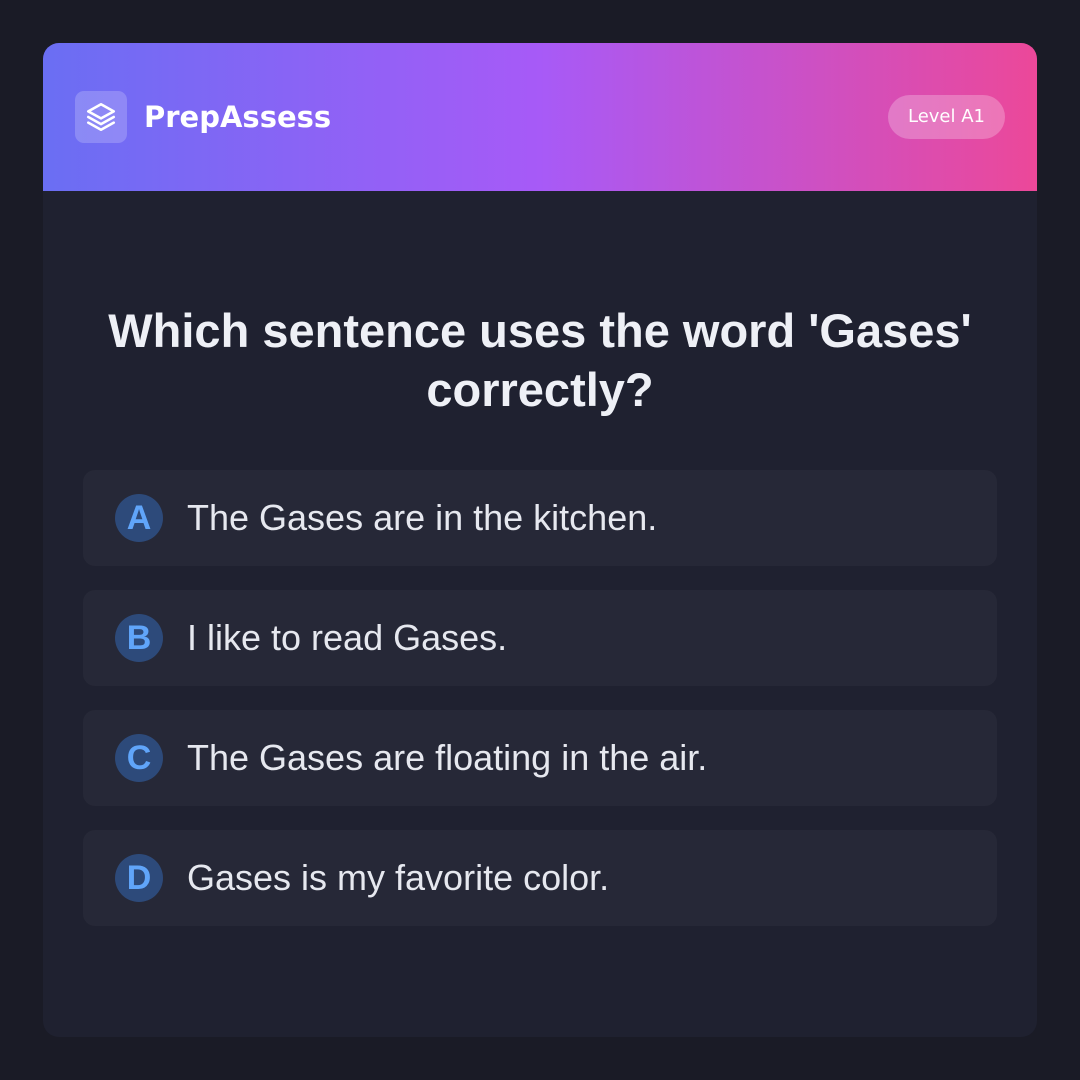  What do you see at coordinates (347, 637) in the screenshot?
I see `option-text: I like to read Gases.` at bounding box center [347, 637].